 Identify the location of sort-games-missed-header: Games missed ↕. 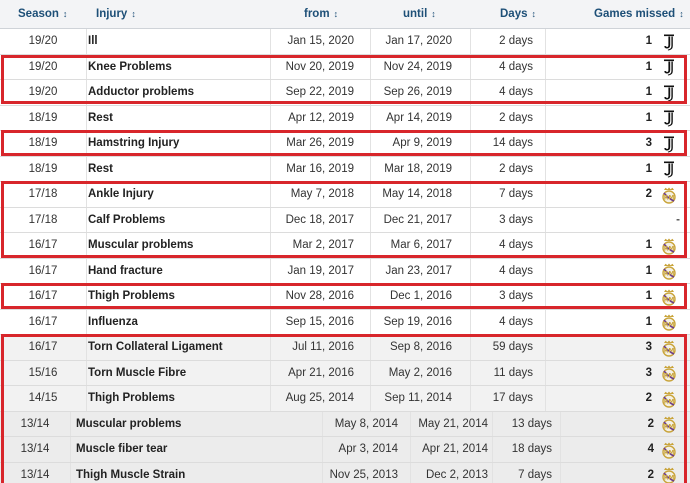
(639, 14).